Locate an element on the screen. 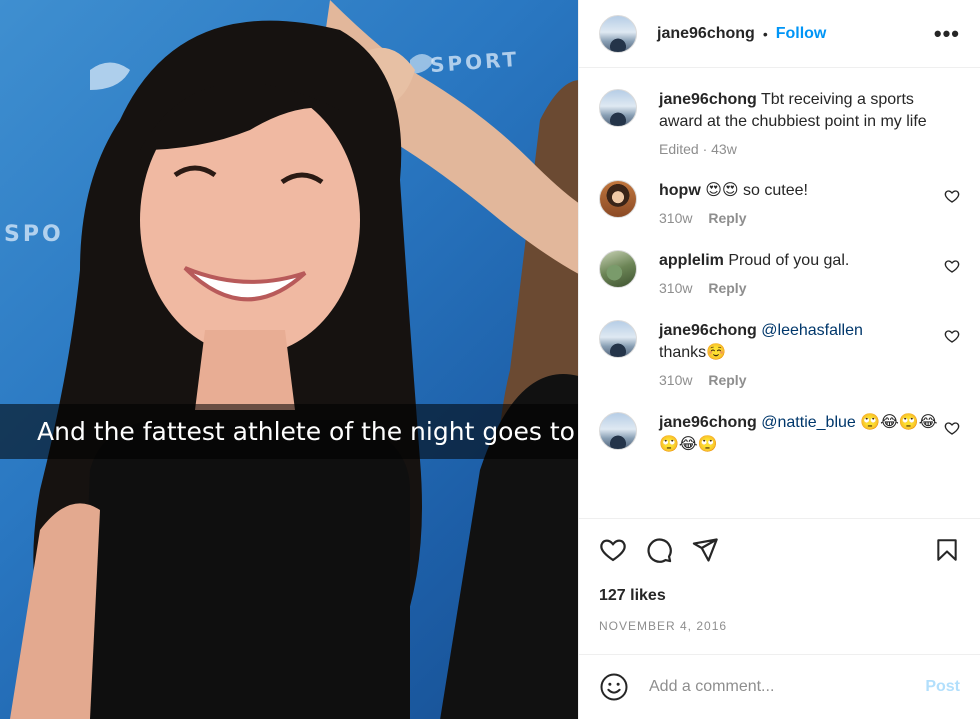 This screenshot has width=980, height=719. add-comment-bar: Post is located at coordinates (779, 686).